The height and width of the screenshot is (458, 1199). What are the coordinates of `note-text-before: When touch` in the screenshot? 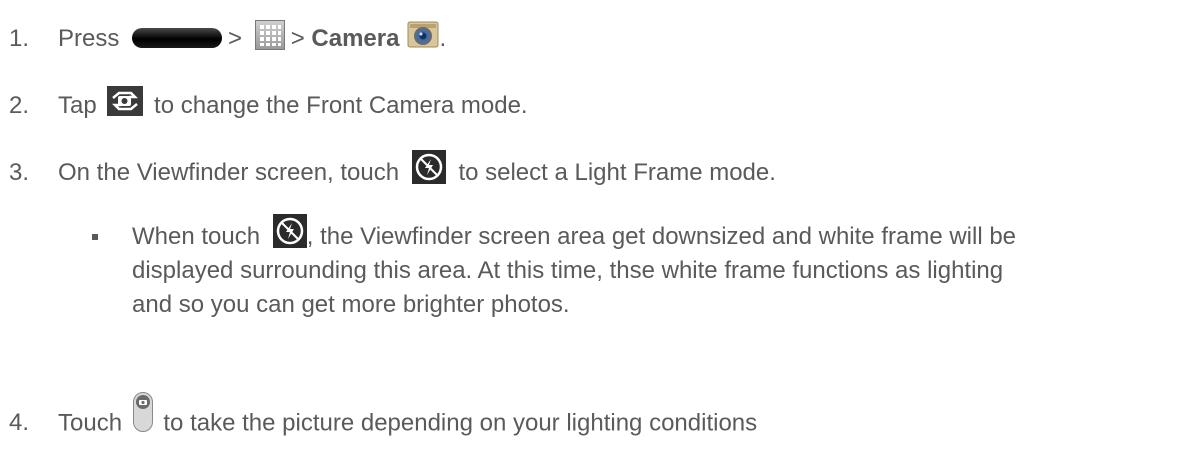 It's located at (196, 236).